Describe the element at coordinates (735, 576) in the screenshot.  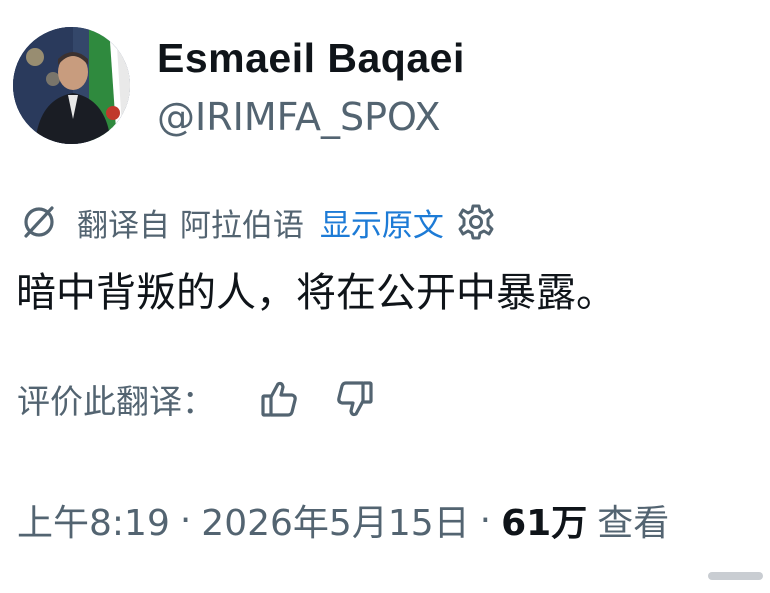
I see `home-indicator` at that location.